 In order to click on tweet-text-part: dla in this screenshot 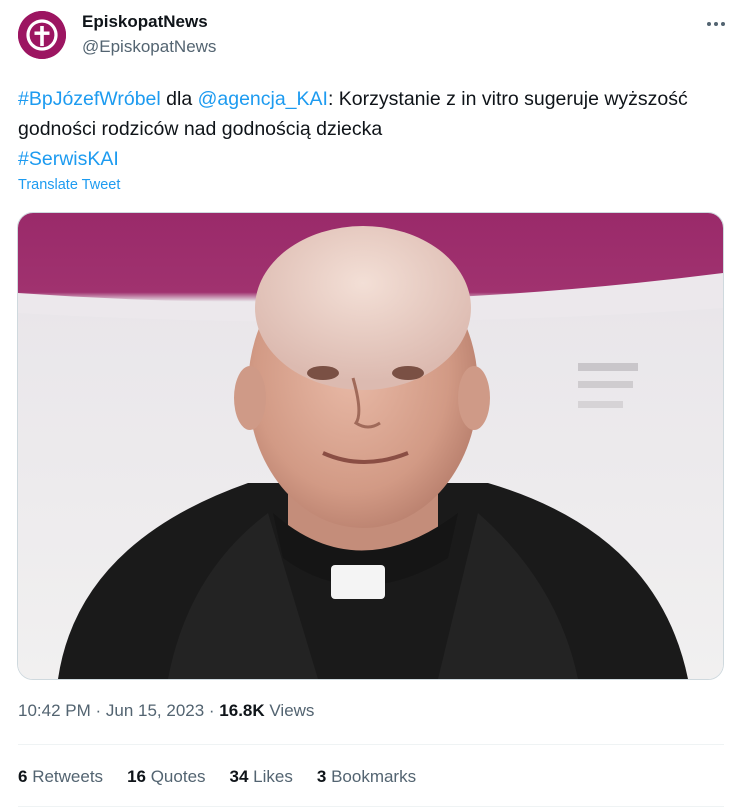, I will do `click(179, 99)`.